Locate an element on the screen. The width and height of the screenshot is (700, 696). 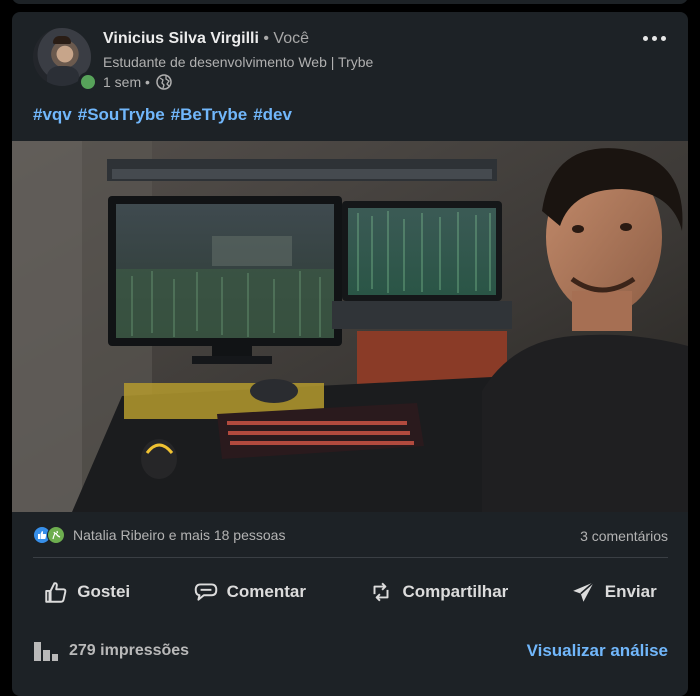
avatar-hair is located at coordinates (62, 40).